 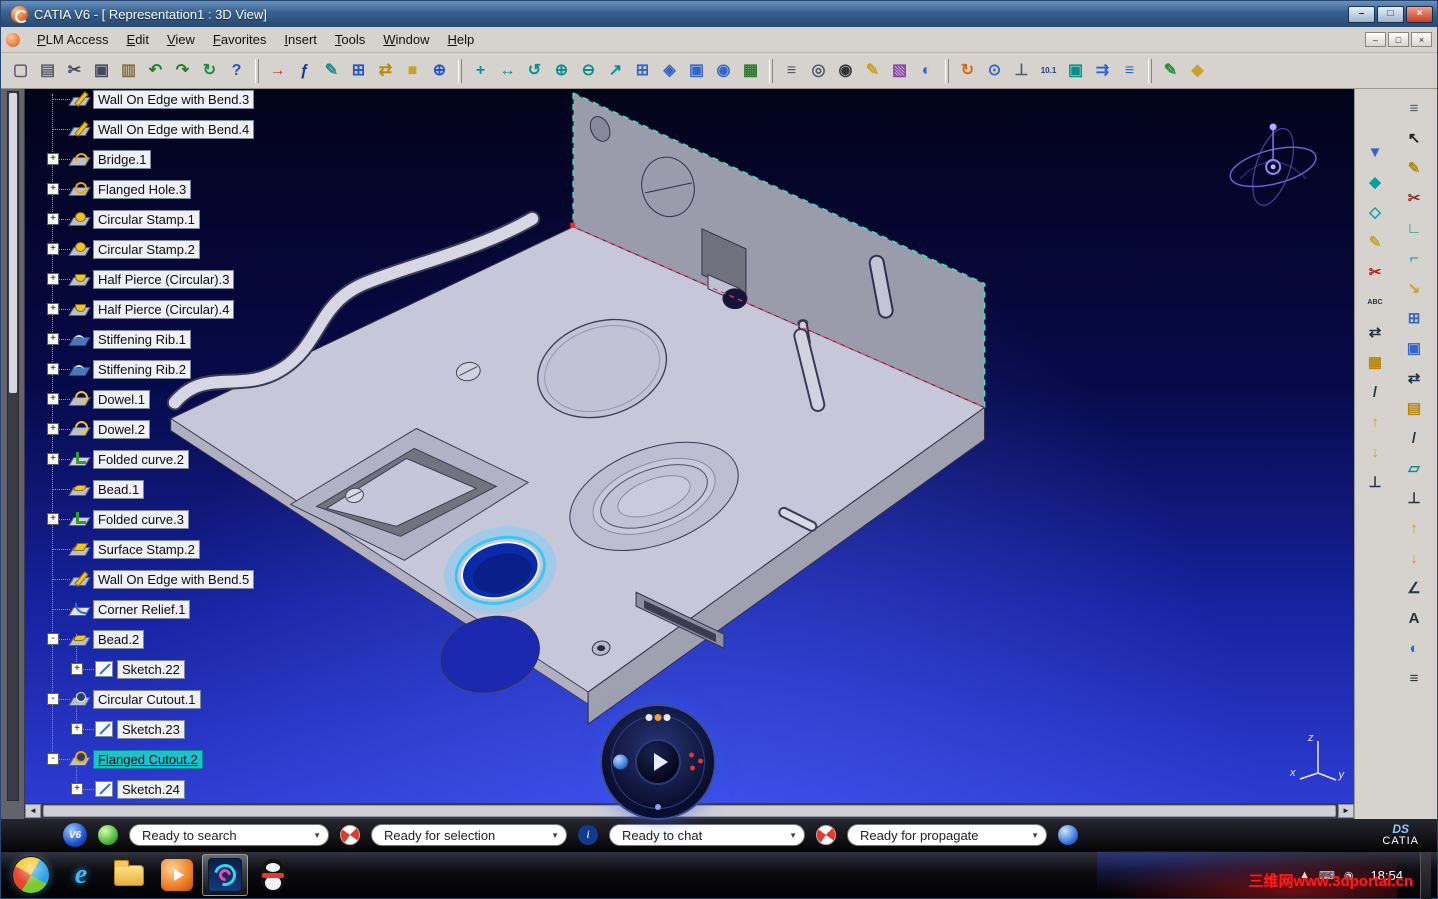 What do you see at coordinates (1375, 482) in the screenshot?
I see `anchor-button: ⊥` at bounding box center [1375, 482].